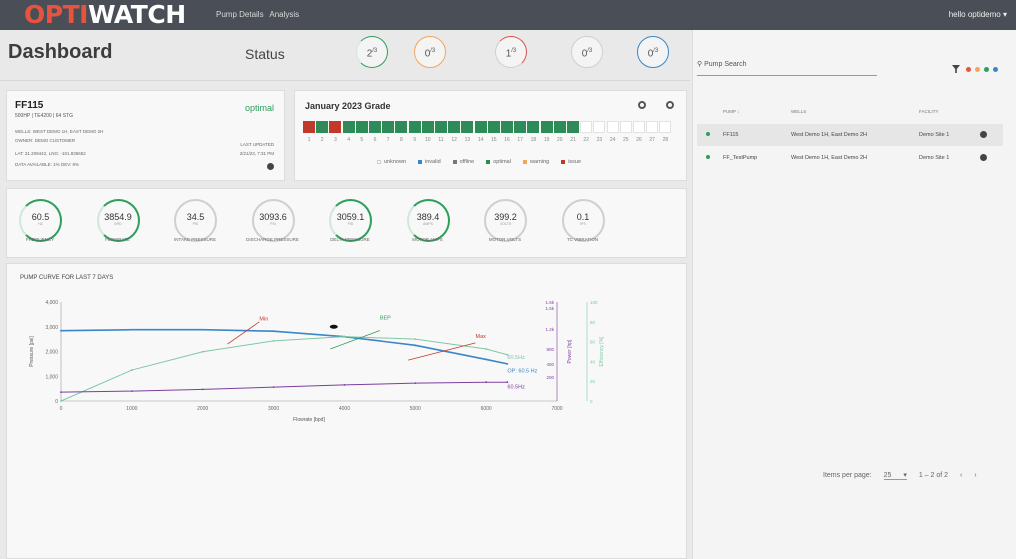 This screenshot has height=559, width=1016. I want to click on chart-annotation: Min, so click(263, 320).